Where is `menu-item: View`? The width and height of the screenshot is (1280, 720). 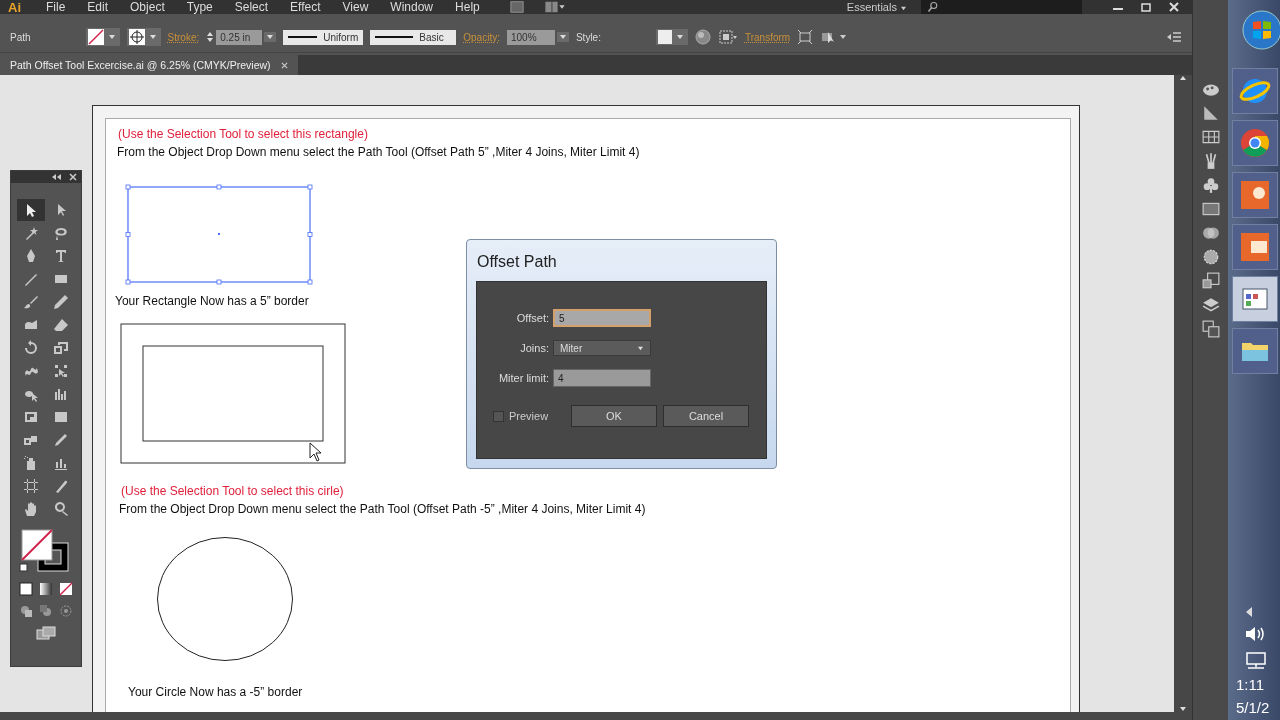
menu-item: View is located at coordinates (355, 7).